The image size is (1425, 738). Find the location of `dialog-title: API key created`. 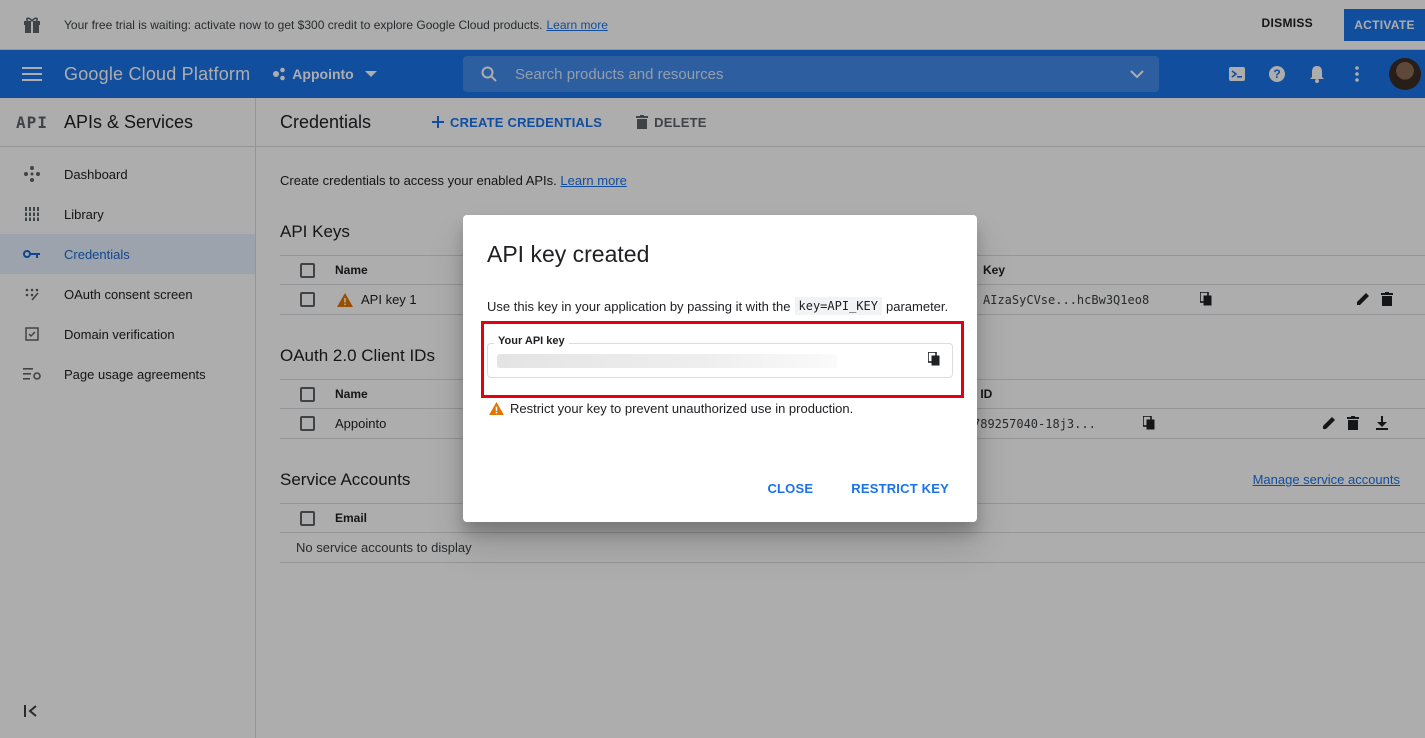

dialog-title: API key created is located at coordinates (568, 254).